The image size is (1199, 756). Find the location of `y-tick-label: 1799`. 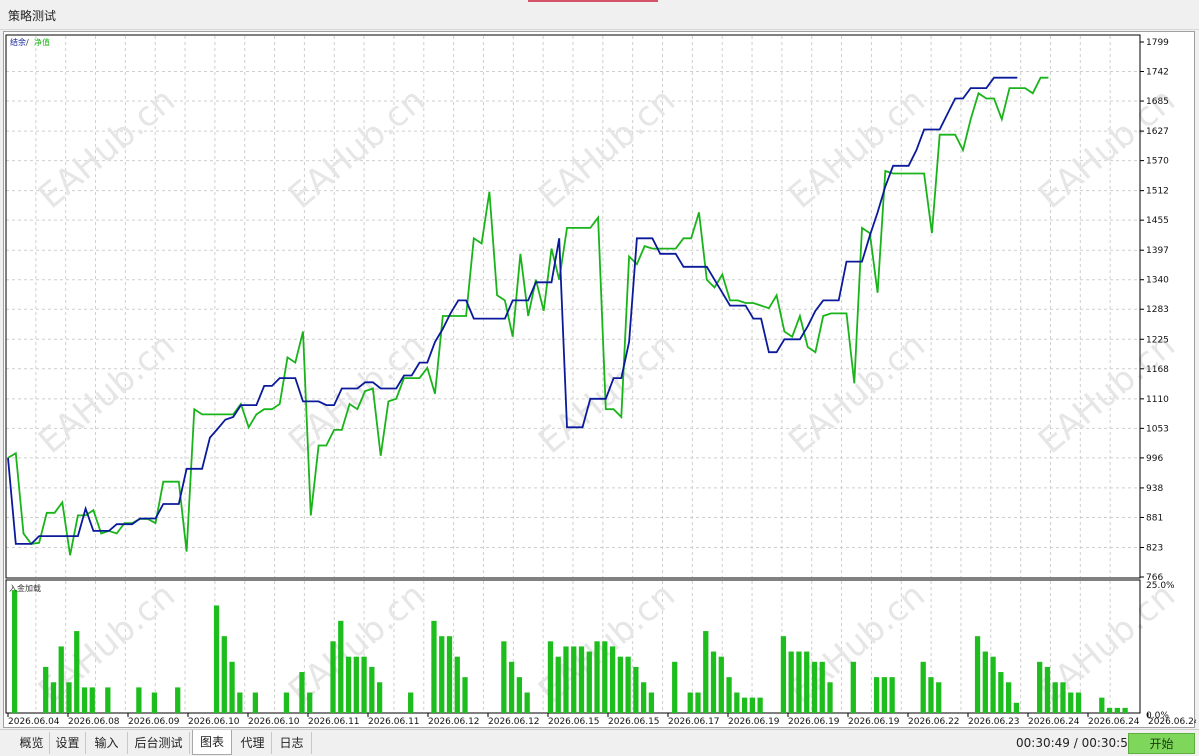

y-tick-label: 1799 is located at coordinates (1157, 43).